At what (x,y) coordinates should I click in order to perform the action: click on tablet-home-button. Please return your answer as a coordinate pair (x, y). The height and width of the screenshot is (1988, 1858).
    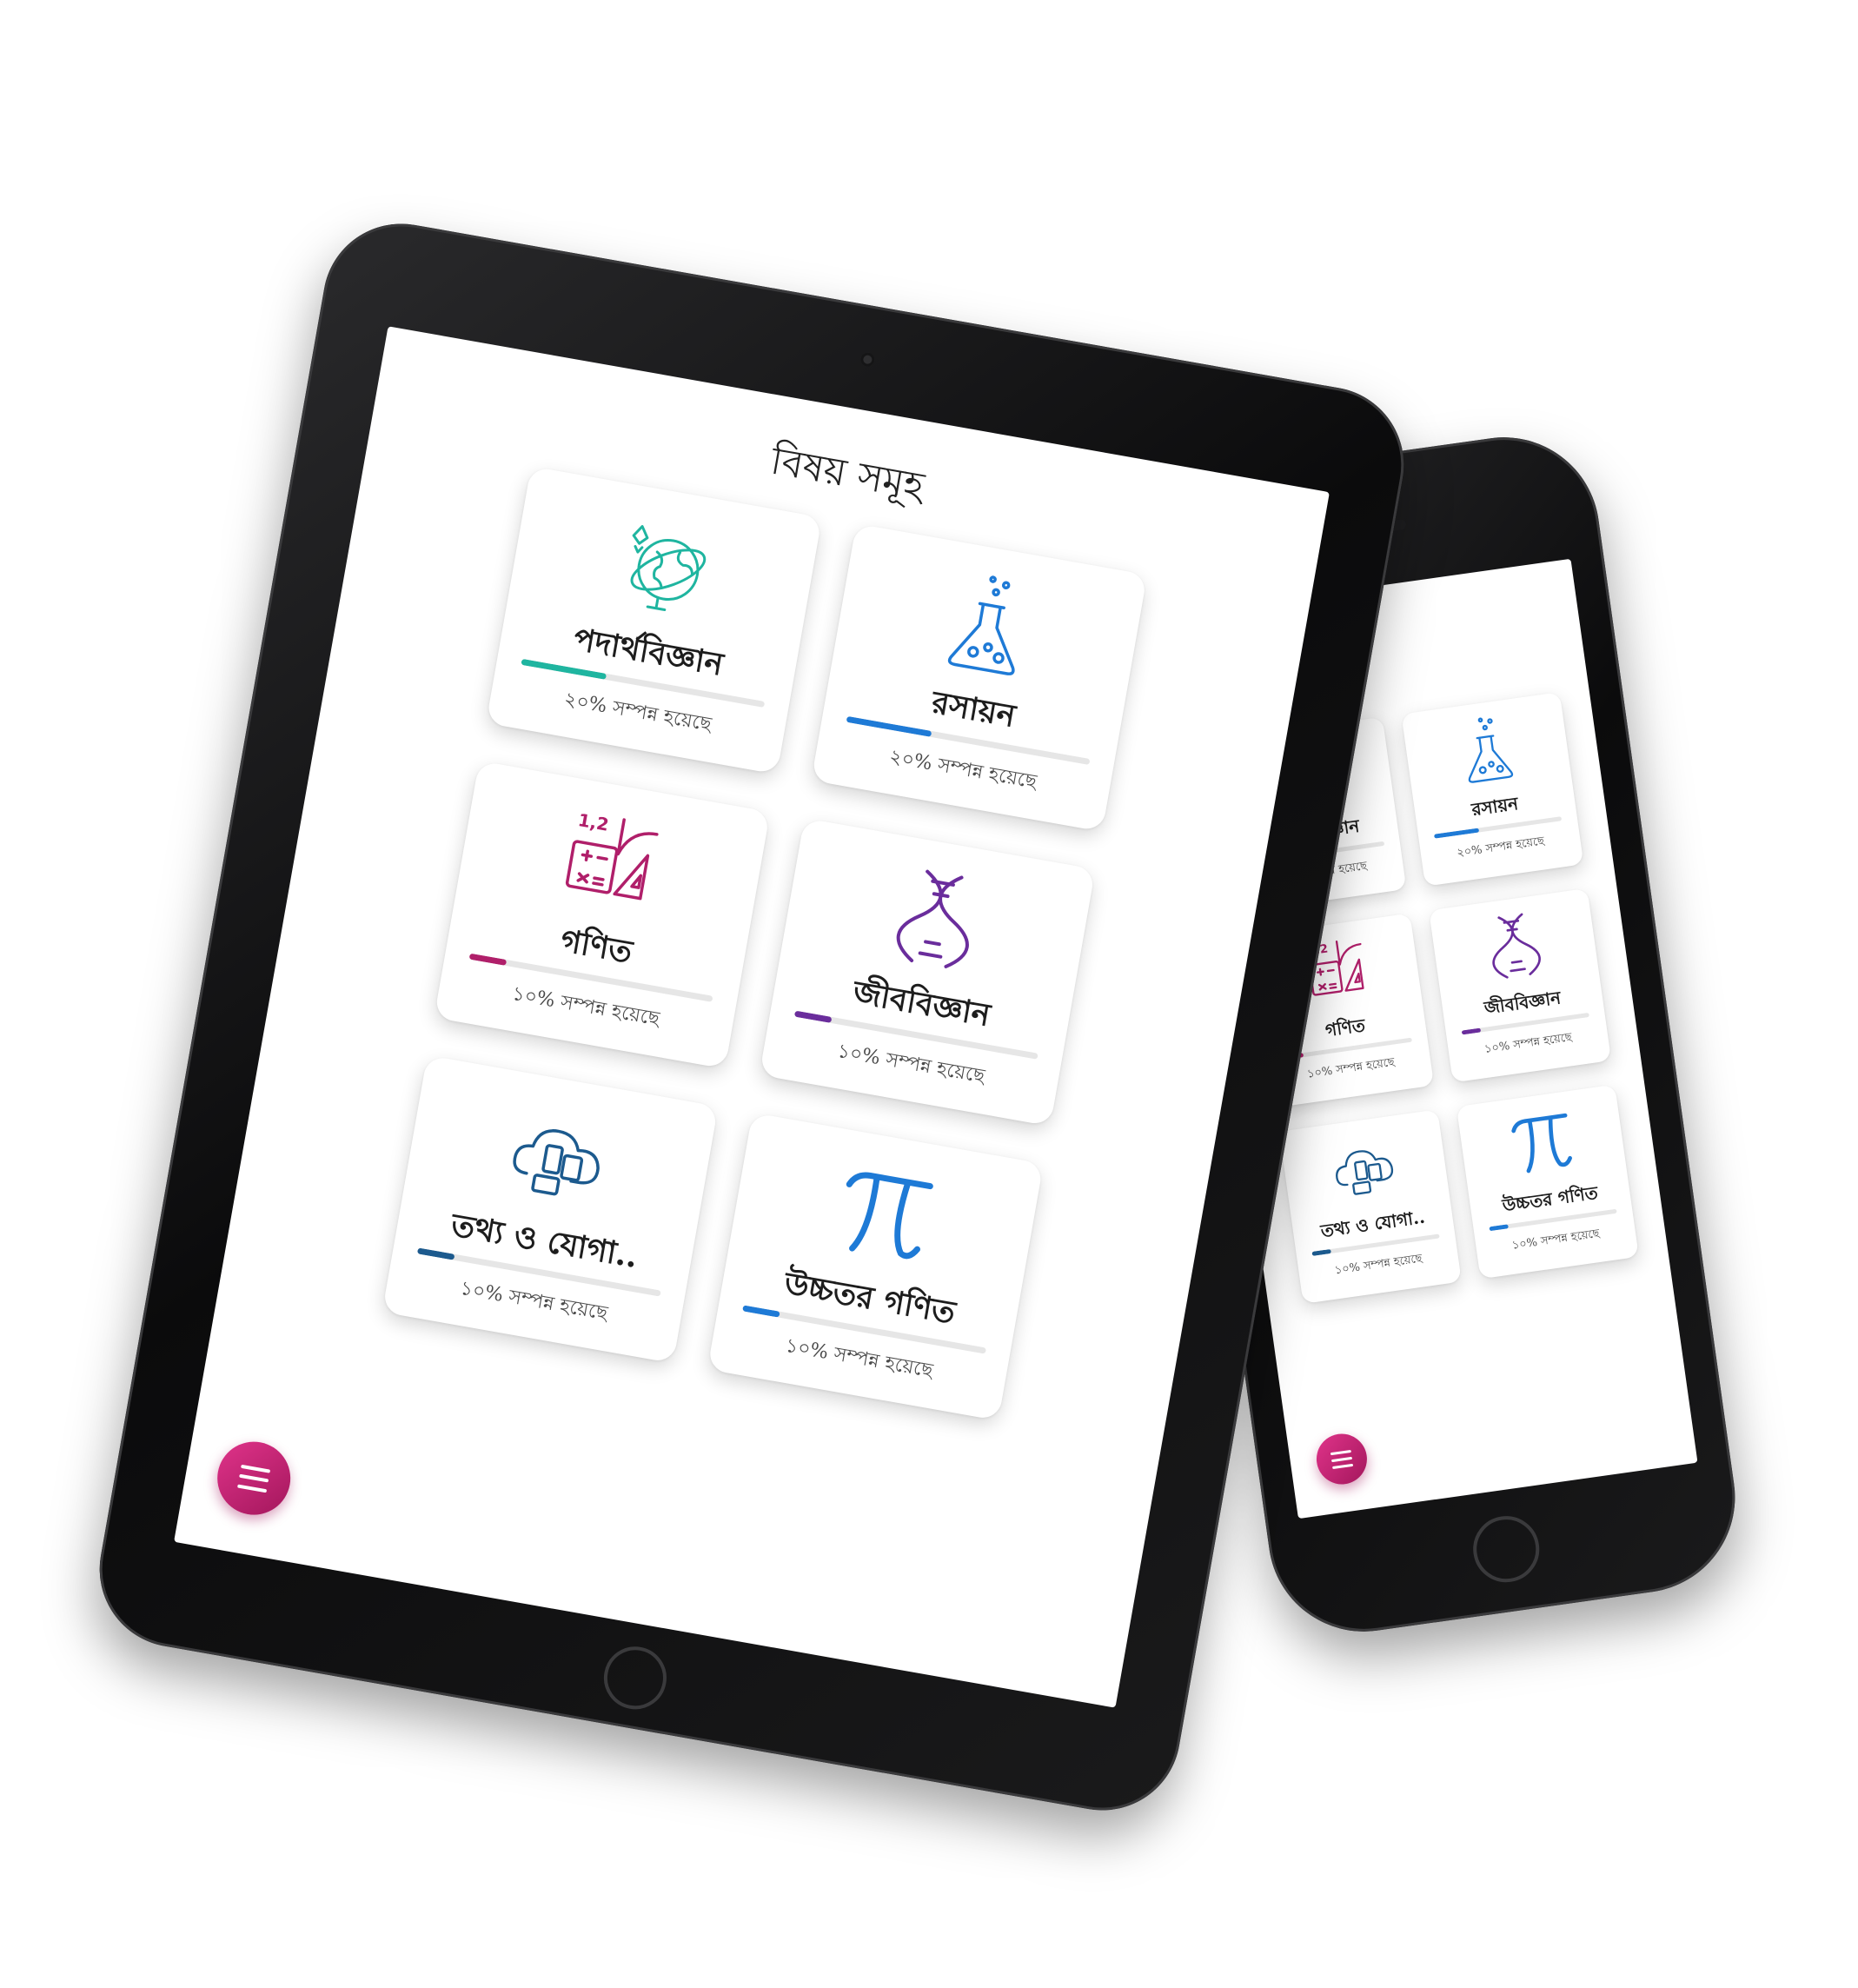
    Looking at the image, I should click on (635, 1677).